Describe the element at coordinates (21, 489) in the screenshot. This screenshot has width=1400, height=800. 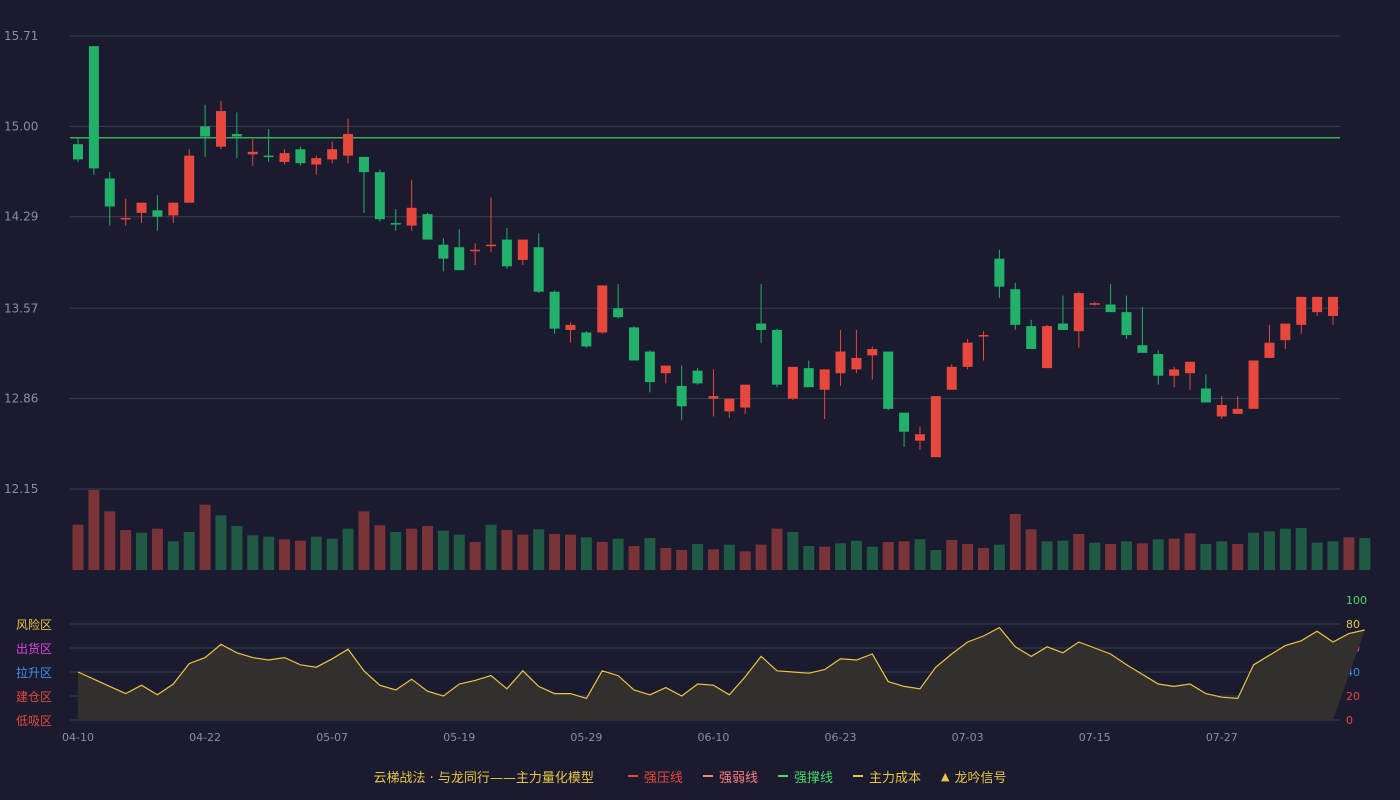
I see `price-tick-label: 12.15` at that location.